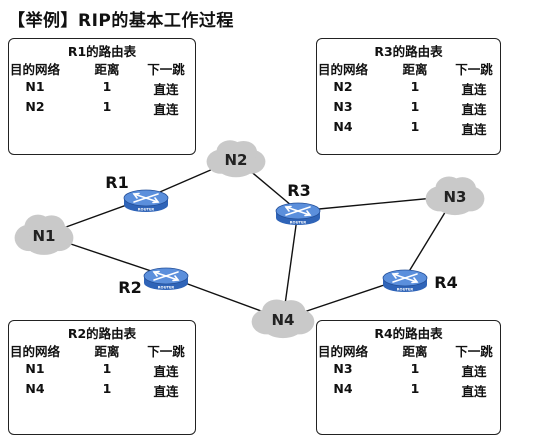 The image size is (543, 441). I want to click on routing-table-r1: R1的路由表 目的网络 距离 下一跳 N1 1 直连 N2 1 直连, so click(102, 96).